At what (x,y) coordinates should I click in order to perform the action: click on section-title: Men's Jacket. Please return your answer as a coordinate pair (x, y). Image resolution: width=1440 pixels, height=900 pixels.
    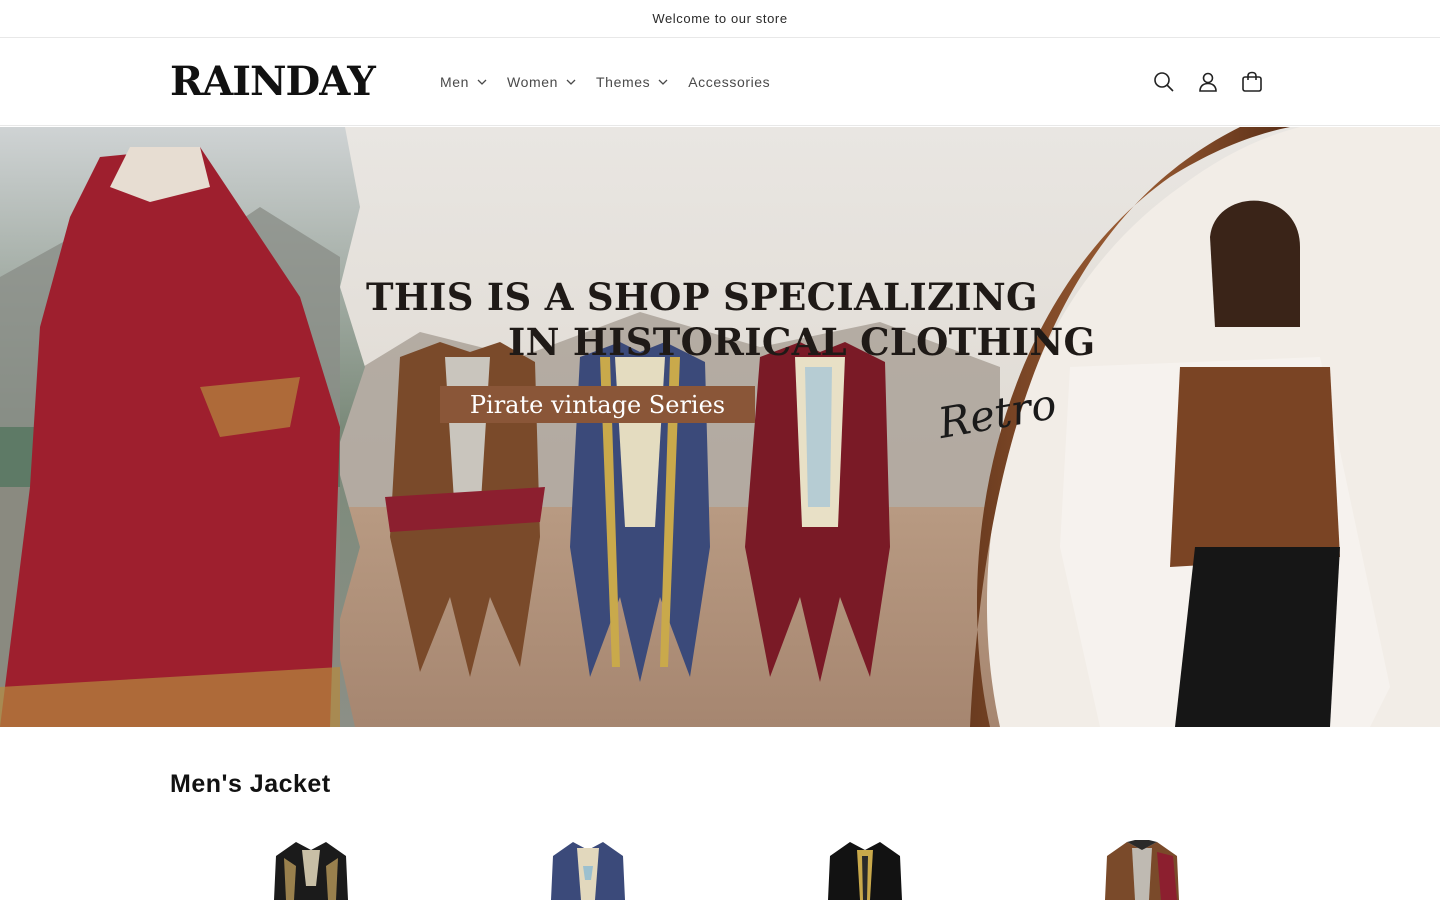
    Looking at the image, I should click on (250, 784).